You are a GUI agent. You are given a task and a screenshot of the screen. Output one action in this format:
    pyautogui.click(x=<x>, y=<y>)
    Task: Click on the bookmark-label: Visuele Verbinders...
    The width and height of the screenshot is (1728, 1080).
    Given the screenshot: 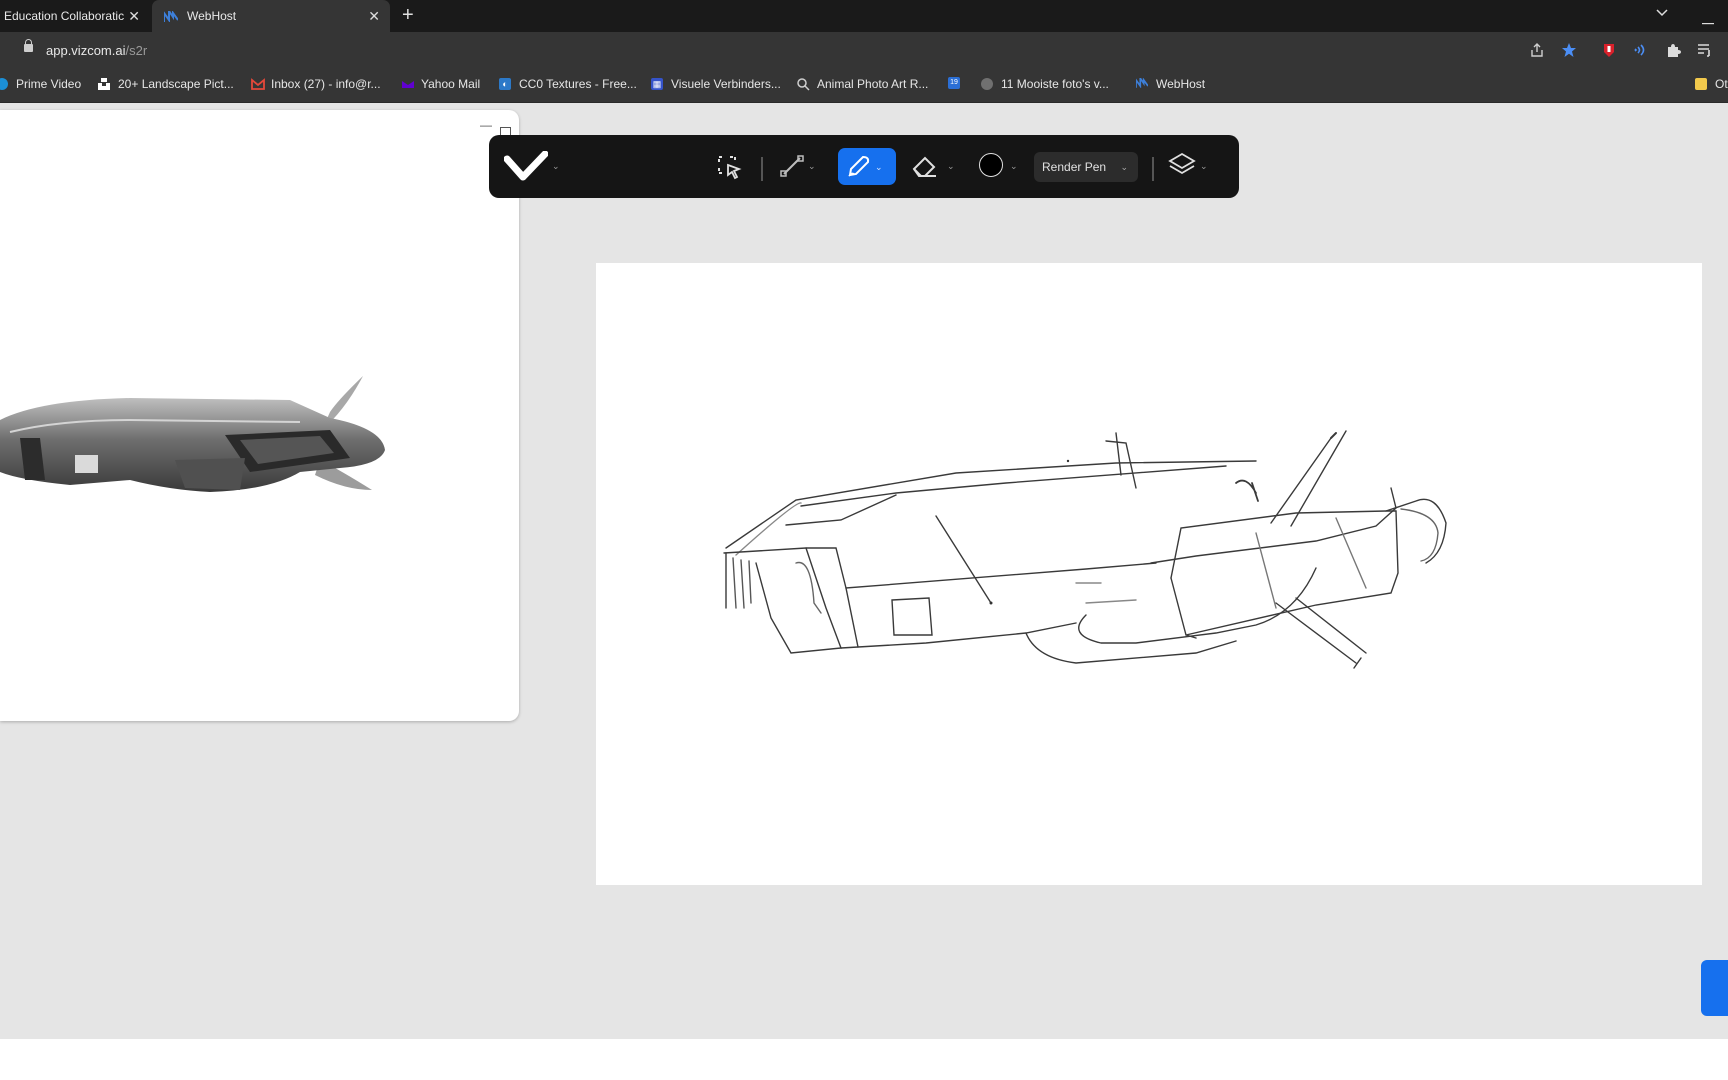 What is the action you would take?
    pyautogui.click(x=726, y=84)
    